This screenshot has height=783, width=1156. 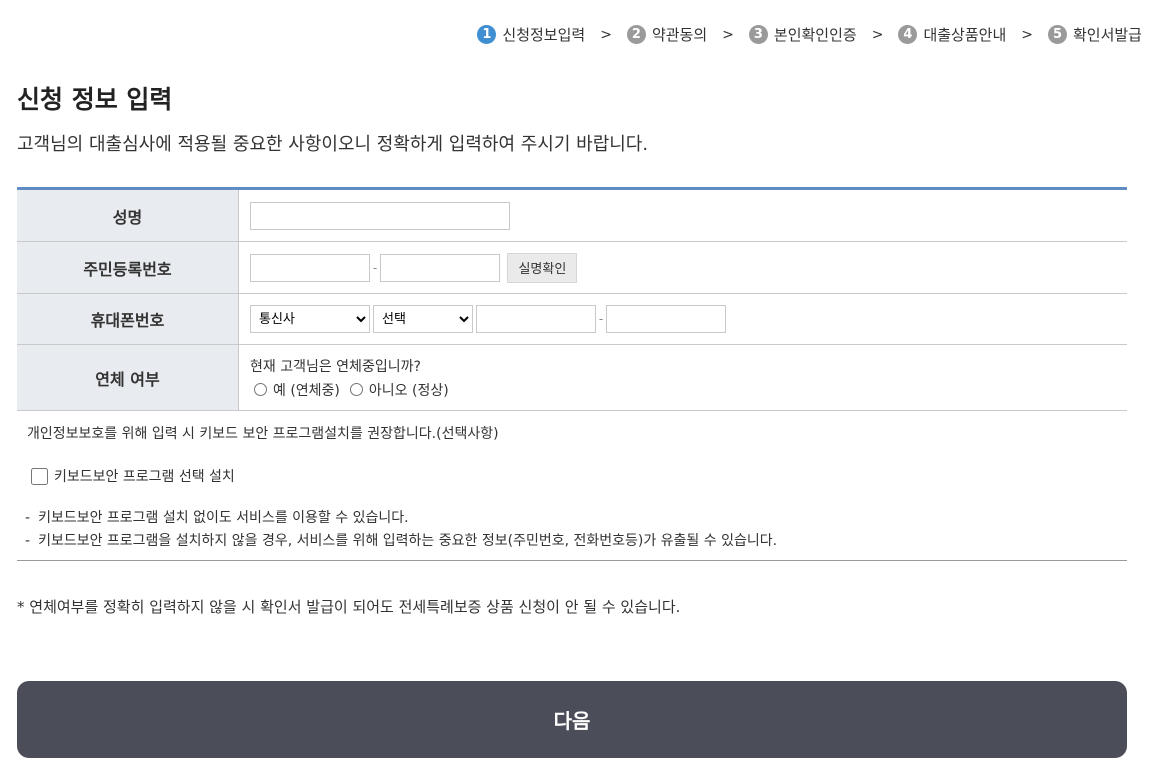 I want to click on delinquency-label: 연체 여부, so click(x=128, y=377).